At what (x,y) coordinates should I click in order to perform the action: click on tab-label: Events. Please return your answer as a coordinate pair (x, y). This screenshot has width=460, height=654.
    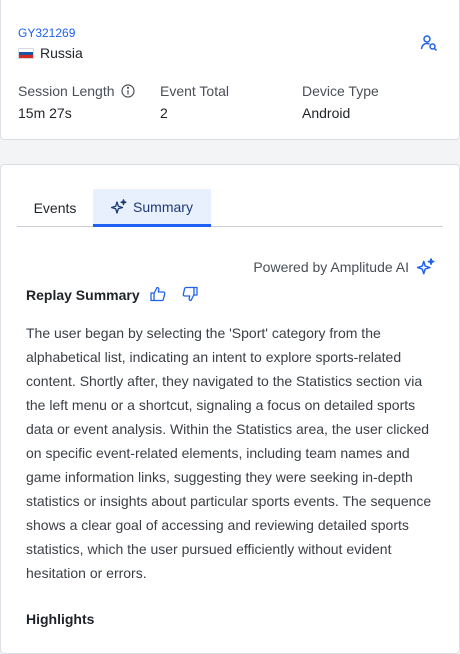
    Looking at the image, I should click on (55, 207).